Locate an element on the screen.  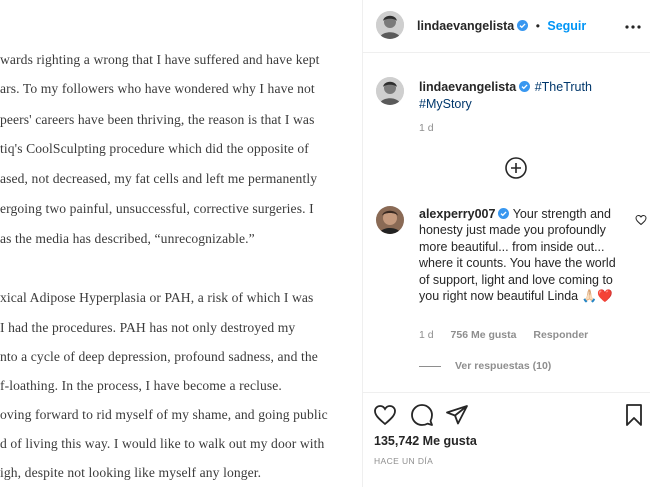
caption-username: lindaevangelista is located at coordinates (467, 87).